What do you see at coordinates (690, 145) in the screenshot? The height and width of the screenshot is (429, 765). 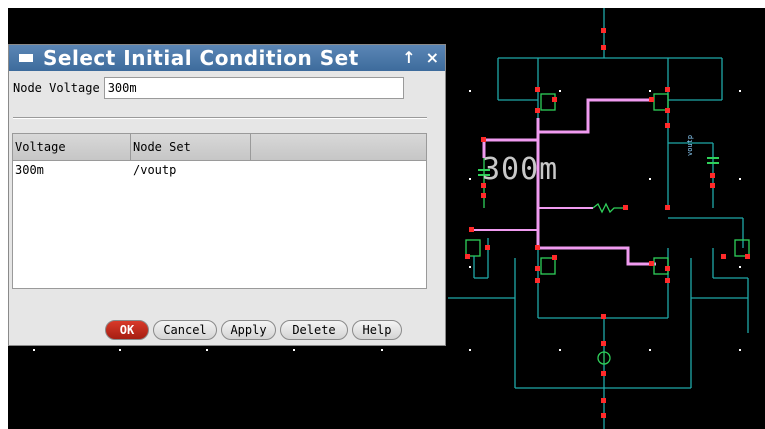 I see `net-label-voutp: voutp` at bounding box center [690, 145].